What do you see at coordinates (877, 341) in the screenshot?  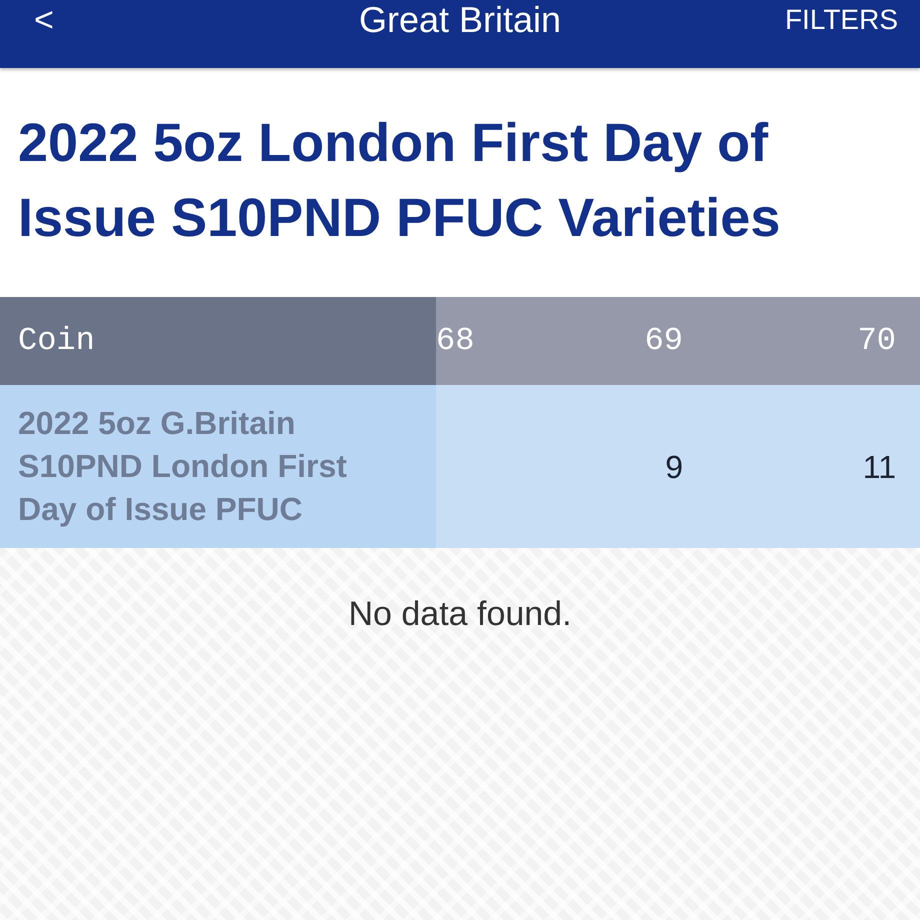 I see `column-header-text: 70` at bounding box center [877, 341].